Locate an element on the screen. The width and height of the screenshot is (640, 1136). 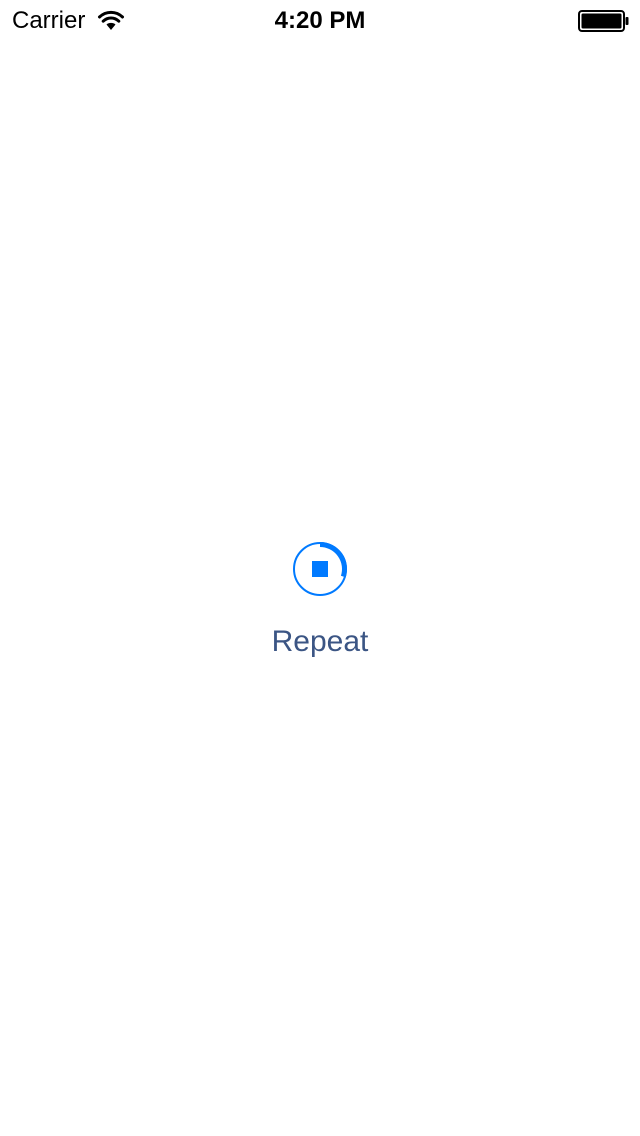
status-time: 4:20 PM is located at coordinates (320, 20).